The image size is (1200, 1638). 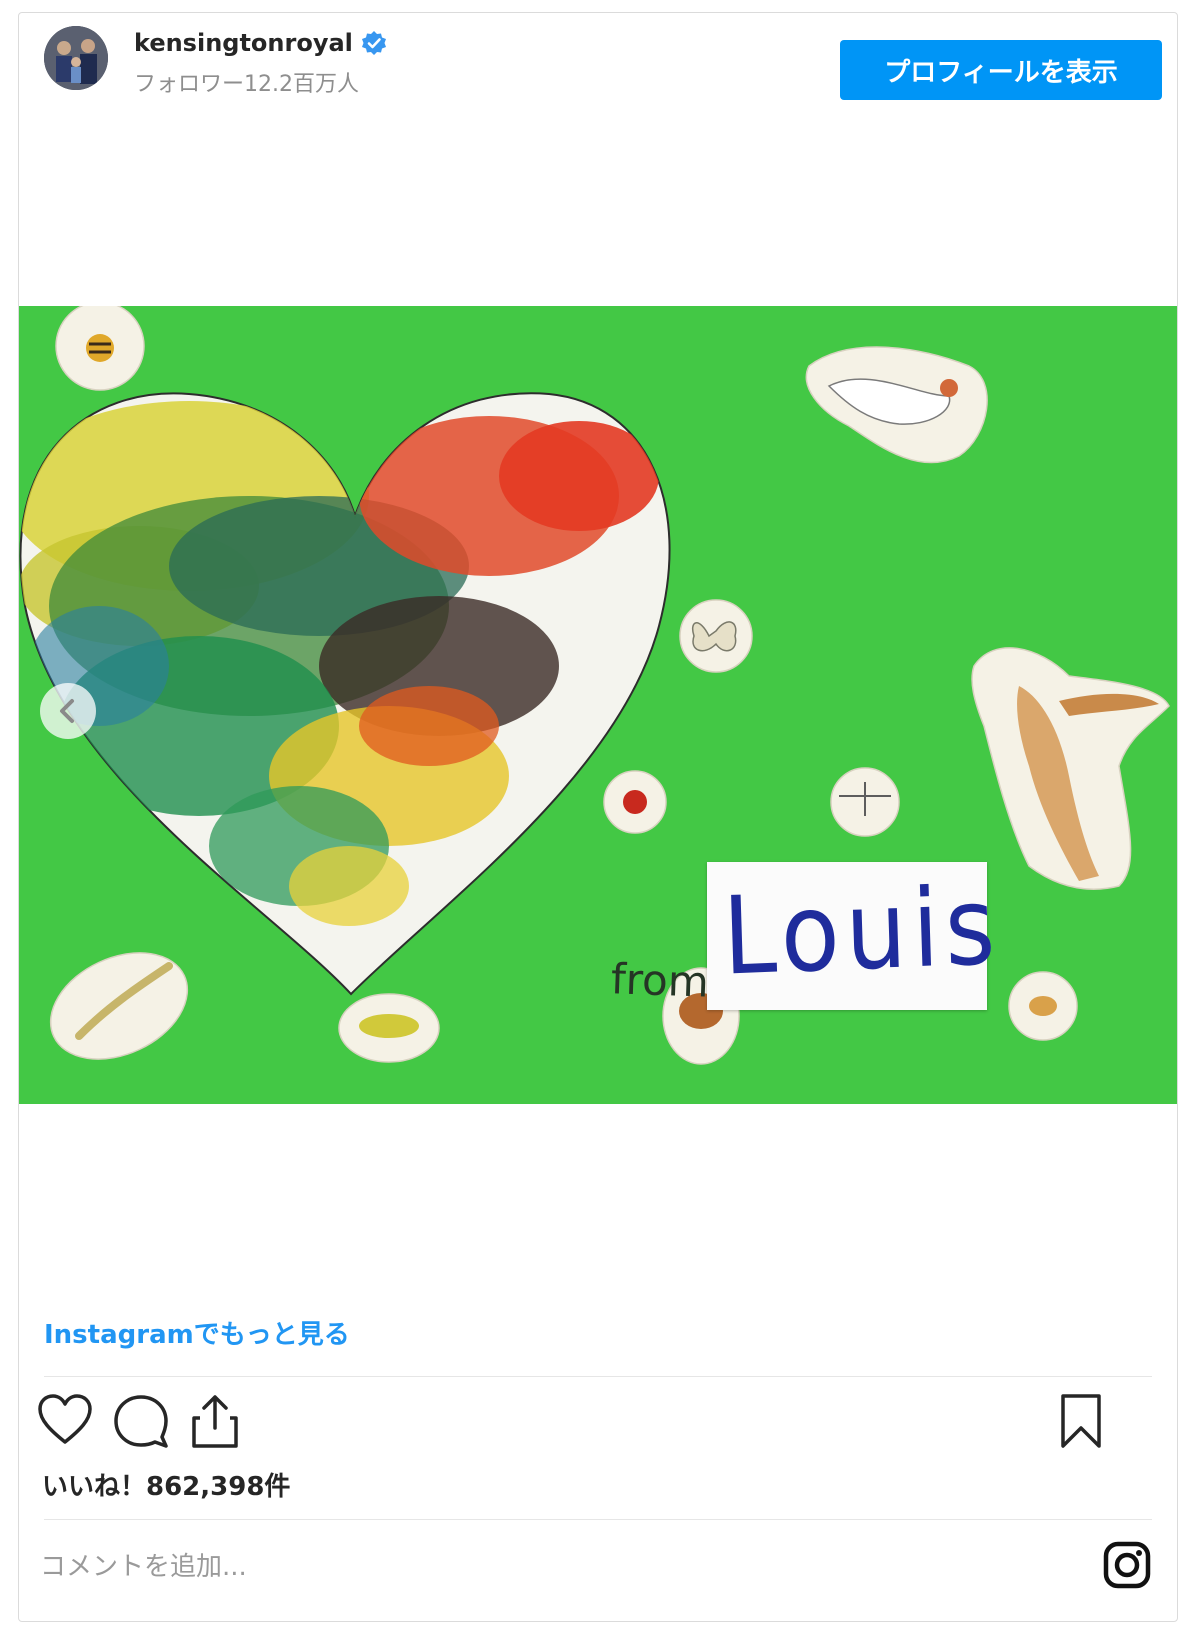 I want to click on instagram-icon, so click(x=1127, y=1565).